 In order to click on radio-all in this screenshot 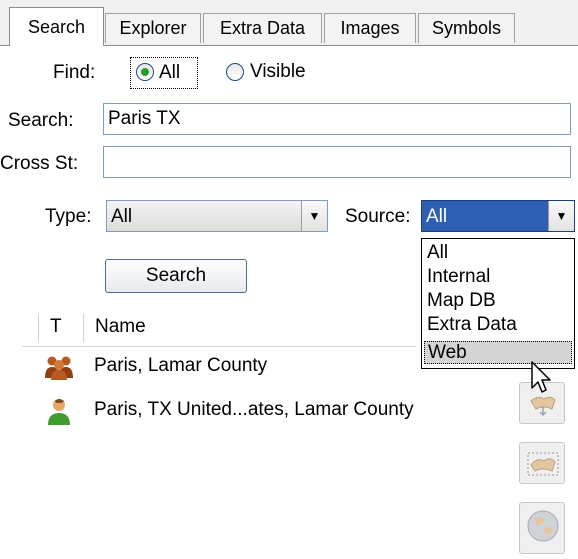, I will do `click(145, 72)`.